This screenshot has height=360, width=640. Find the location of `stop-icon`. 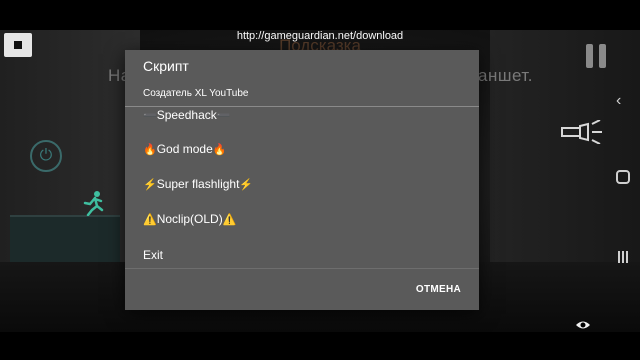

stop-icon is located at coordinates (18, 45).